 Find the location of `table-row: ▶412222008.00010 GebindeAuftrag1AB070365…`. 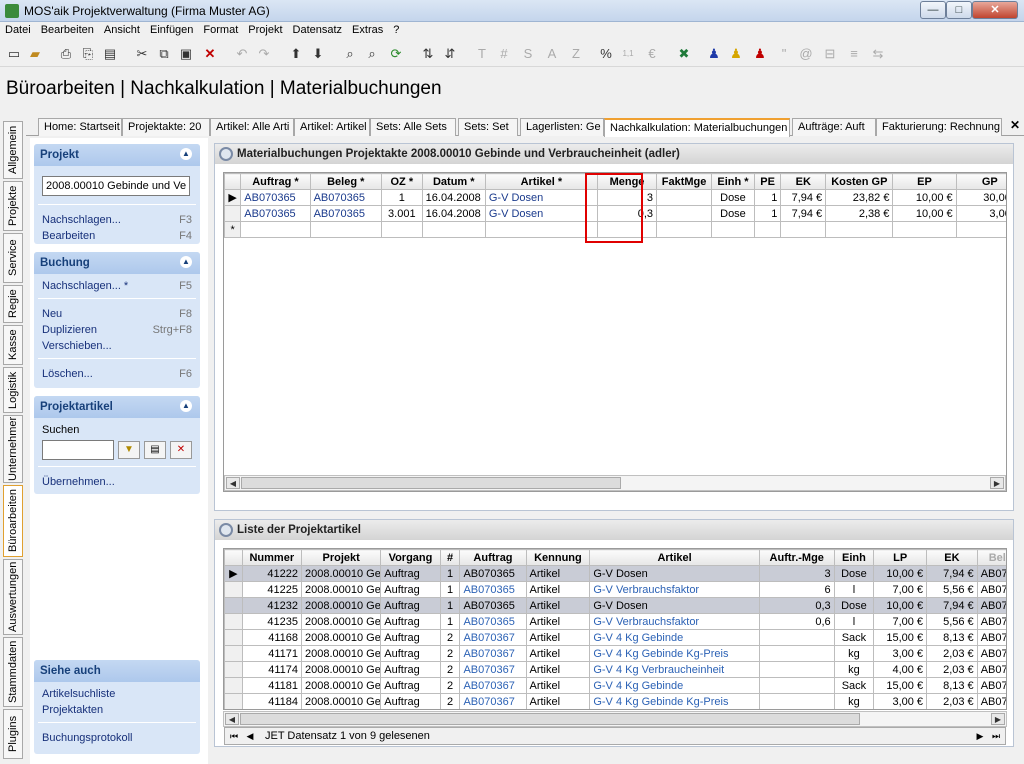

table-row: ▶412222008.00010 GebindeAuftrag1AB070365… is located at coordinates (615, 573).